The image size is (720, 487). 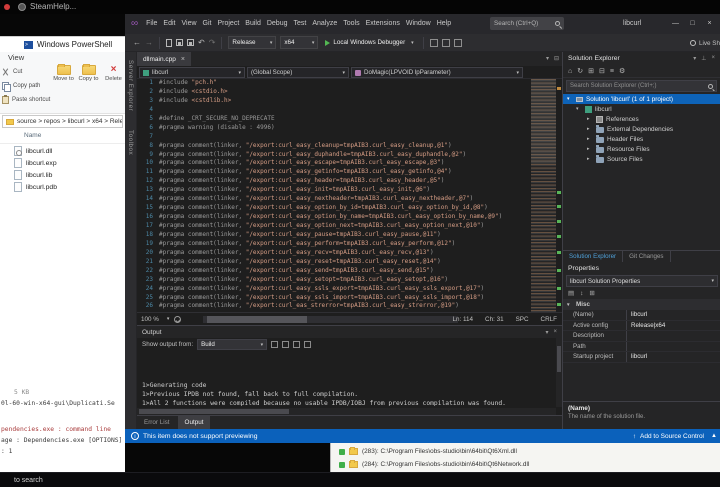 What do you see at coordinates (622, 71) in the screenshot?
I see `properties-icon: ⚙` at bounding box center [622, 71].